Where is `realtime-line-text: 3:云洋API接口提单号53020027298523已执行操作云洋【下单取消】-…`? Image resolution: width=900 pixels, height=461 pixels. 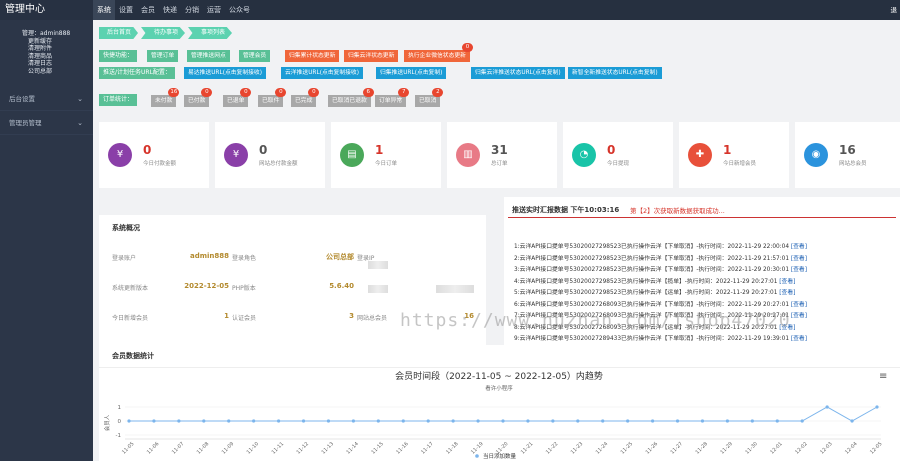
realtime-line-text: 3:云洋API接口提单号53020027298523已执行操作云洋【下单取消】-… is located at coordinates (652, 270).